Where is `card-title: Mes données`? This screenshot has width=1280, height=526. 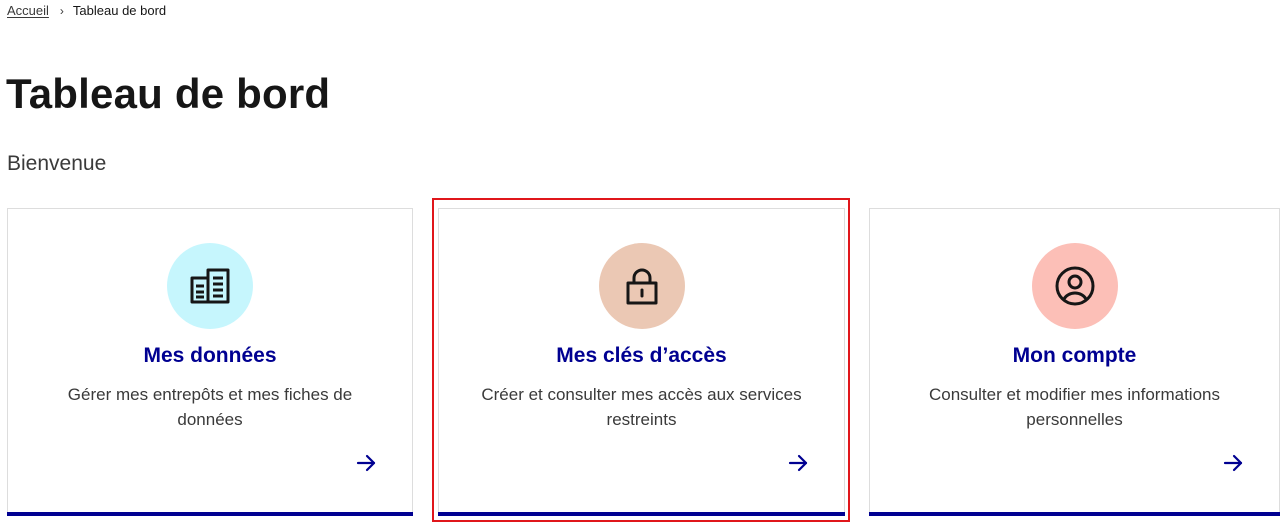 card-title: Mes données is located at coordinates (210, 355).